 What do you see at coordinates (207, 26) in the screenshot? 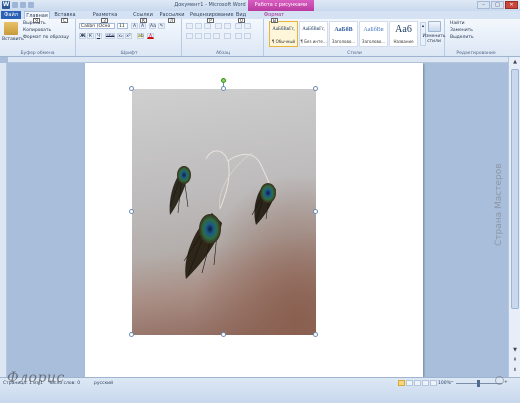
I see `multilevel-list-icon` at bounding box center [207, 26].